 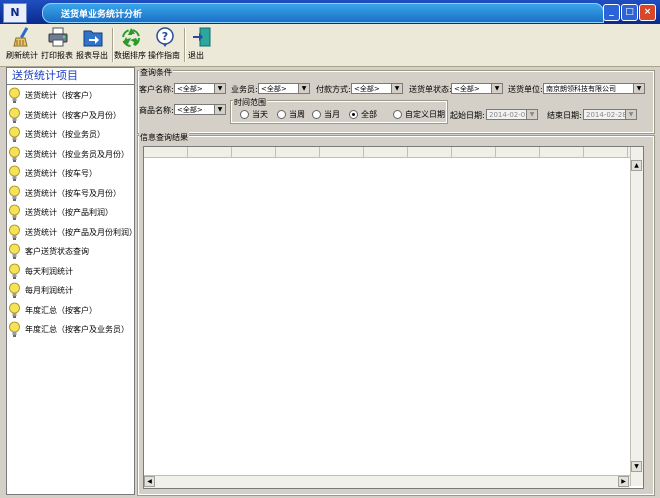 I want to click on sidebar-item: 年度汇总（按客户及业务员）, so click(x=70, y=330).